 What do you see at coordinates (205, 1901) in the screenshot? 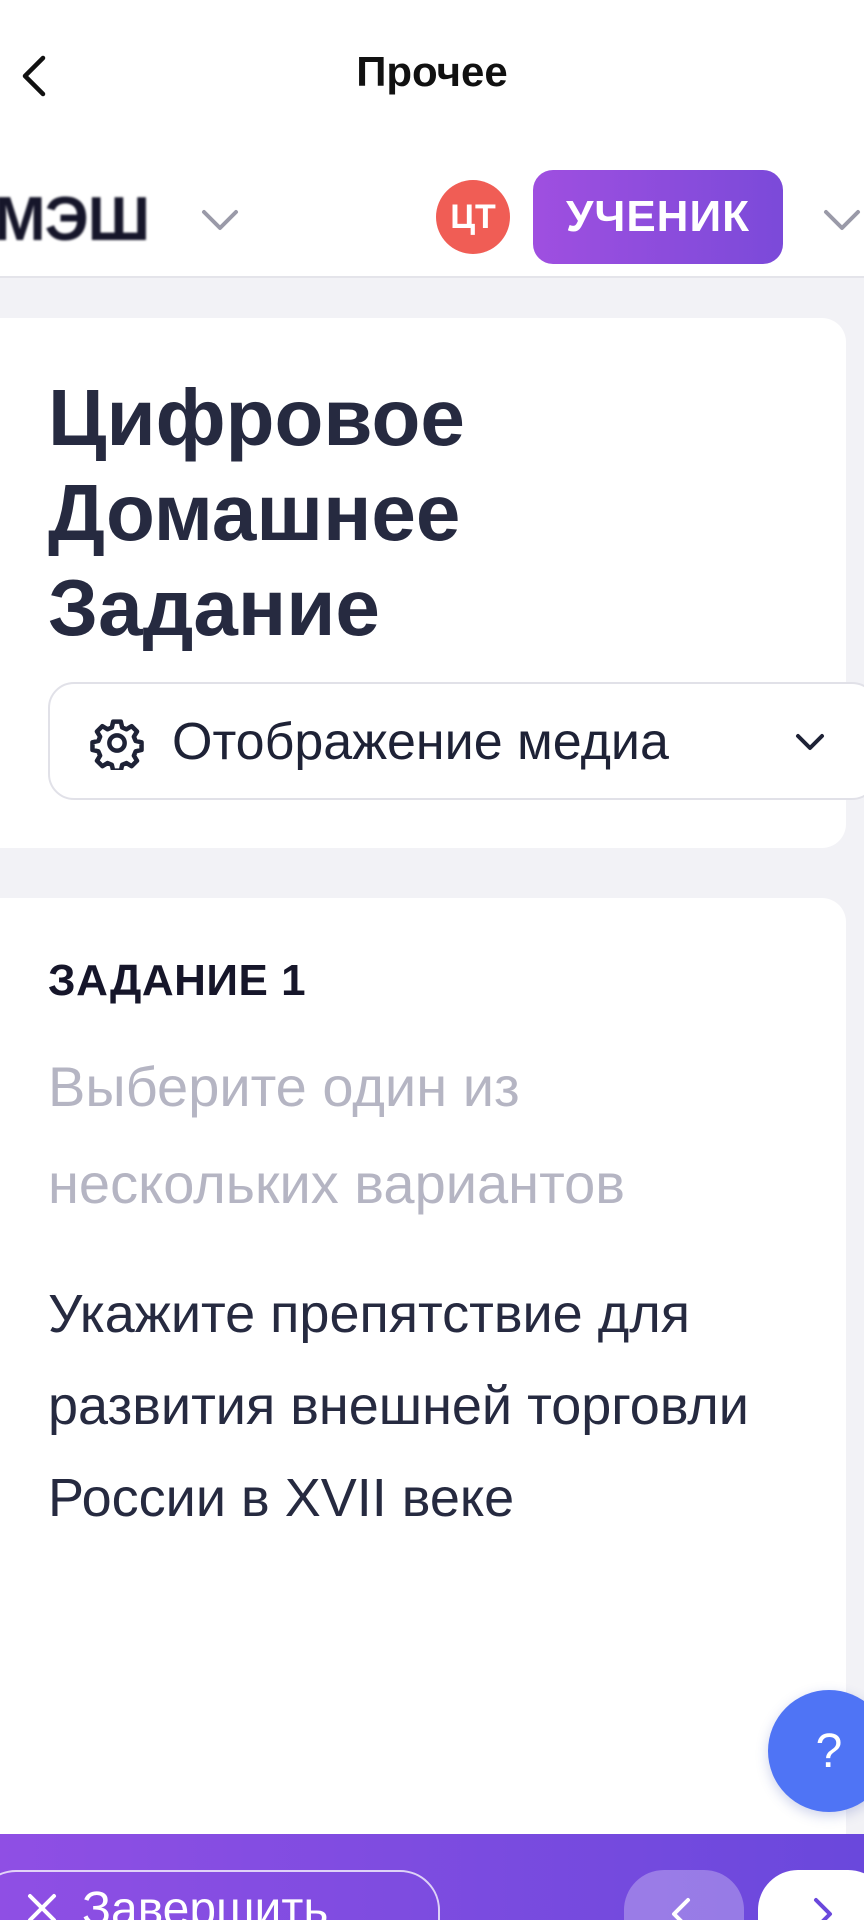
I see `finish-button-label: Завершить` at bounding box center [205, 1901].